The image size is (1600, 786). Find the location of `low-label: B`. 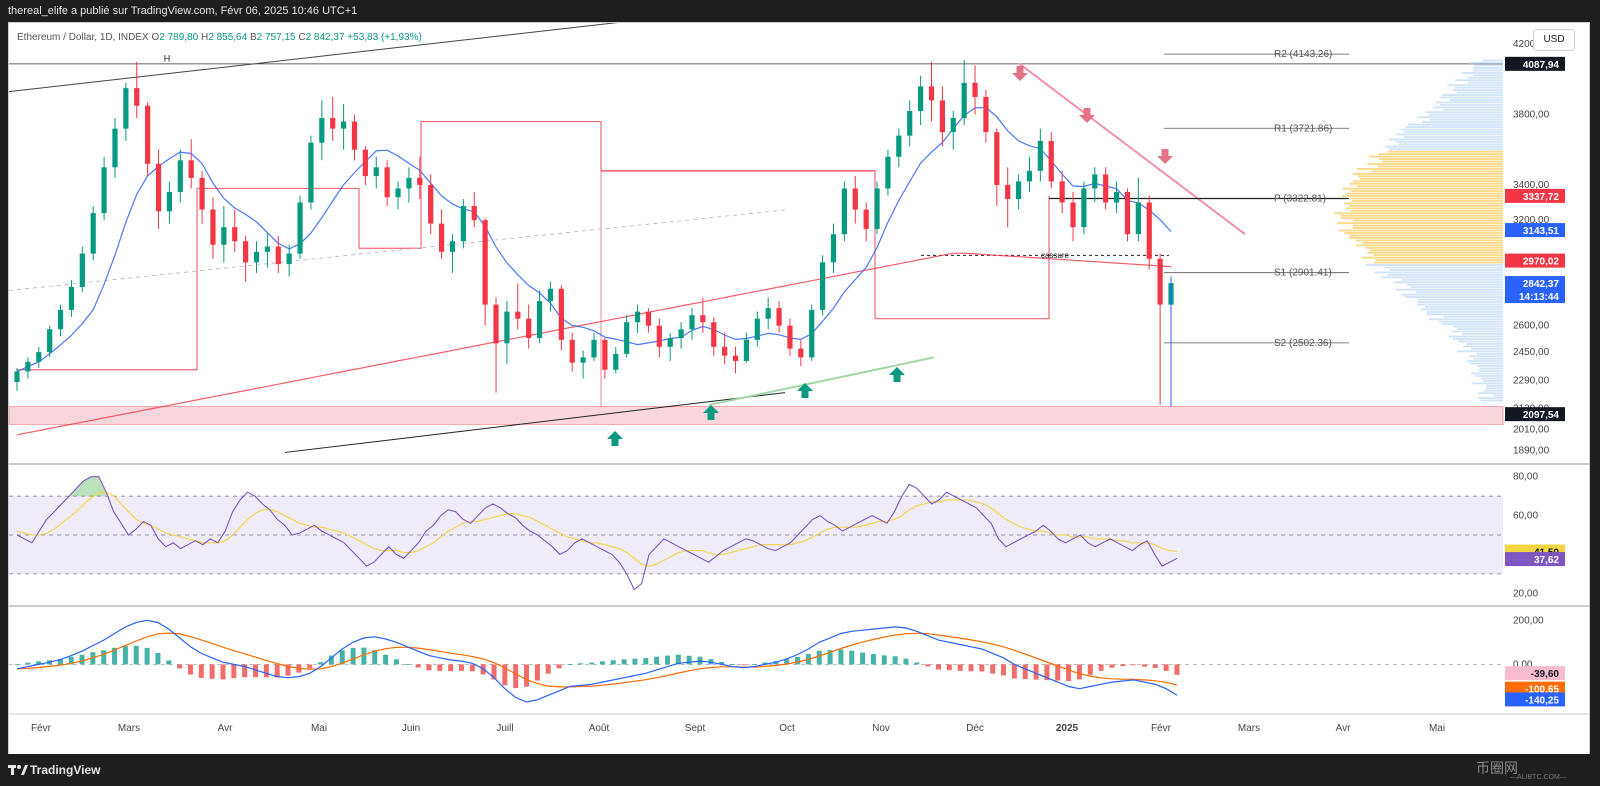

low-label: B is located at coordinates (253, 37).